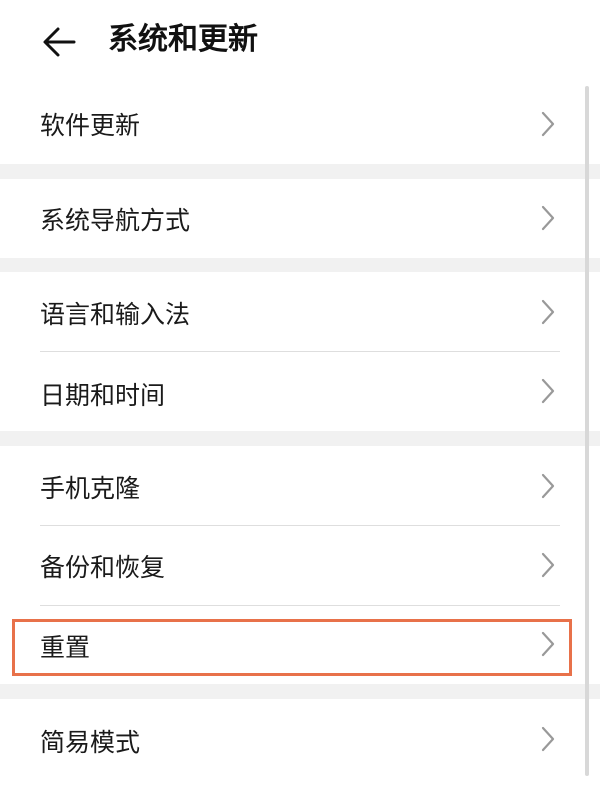 The width and height of the screenshot is (600, 787). I want to click on reset-label: 重置, so click(65, 647).